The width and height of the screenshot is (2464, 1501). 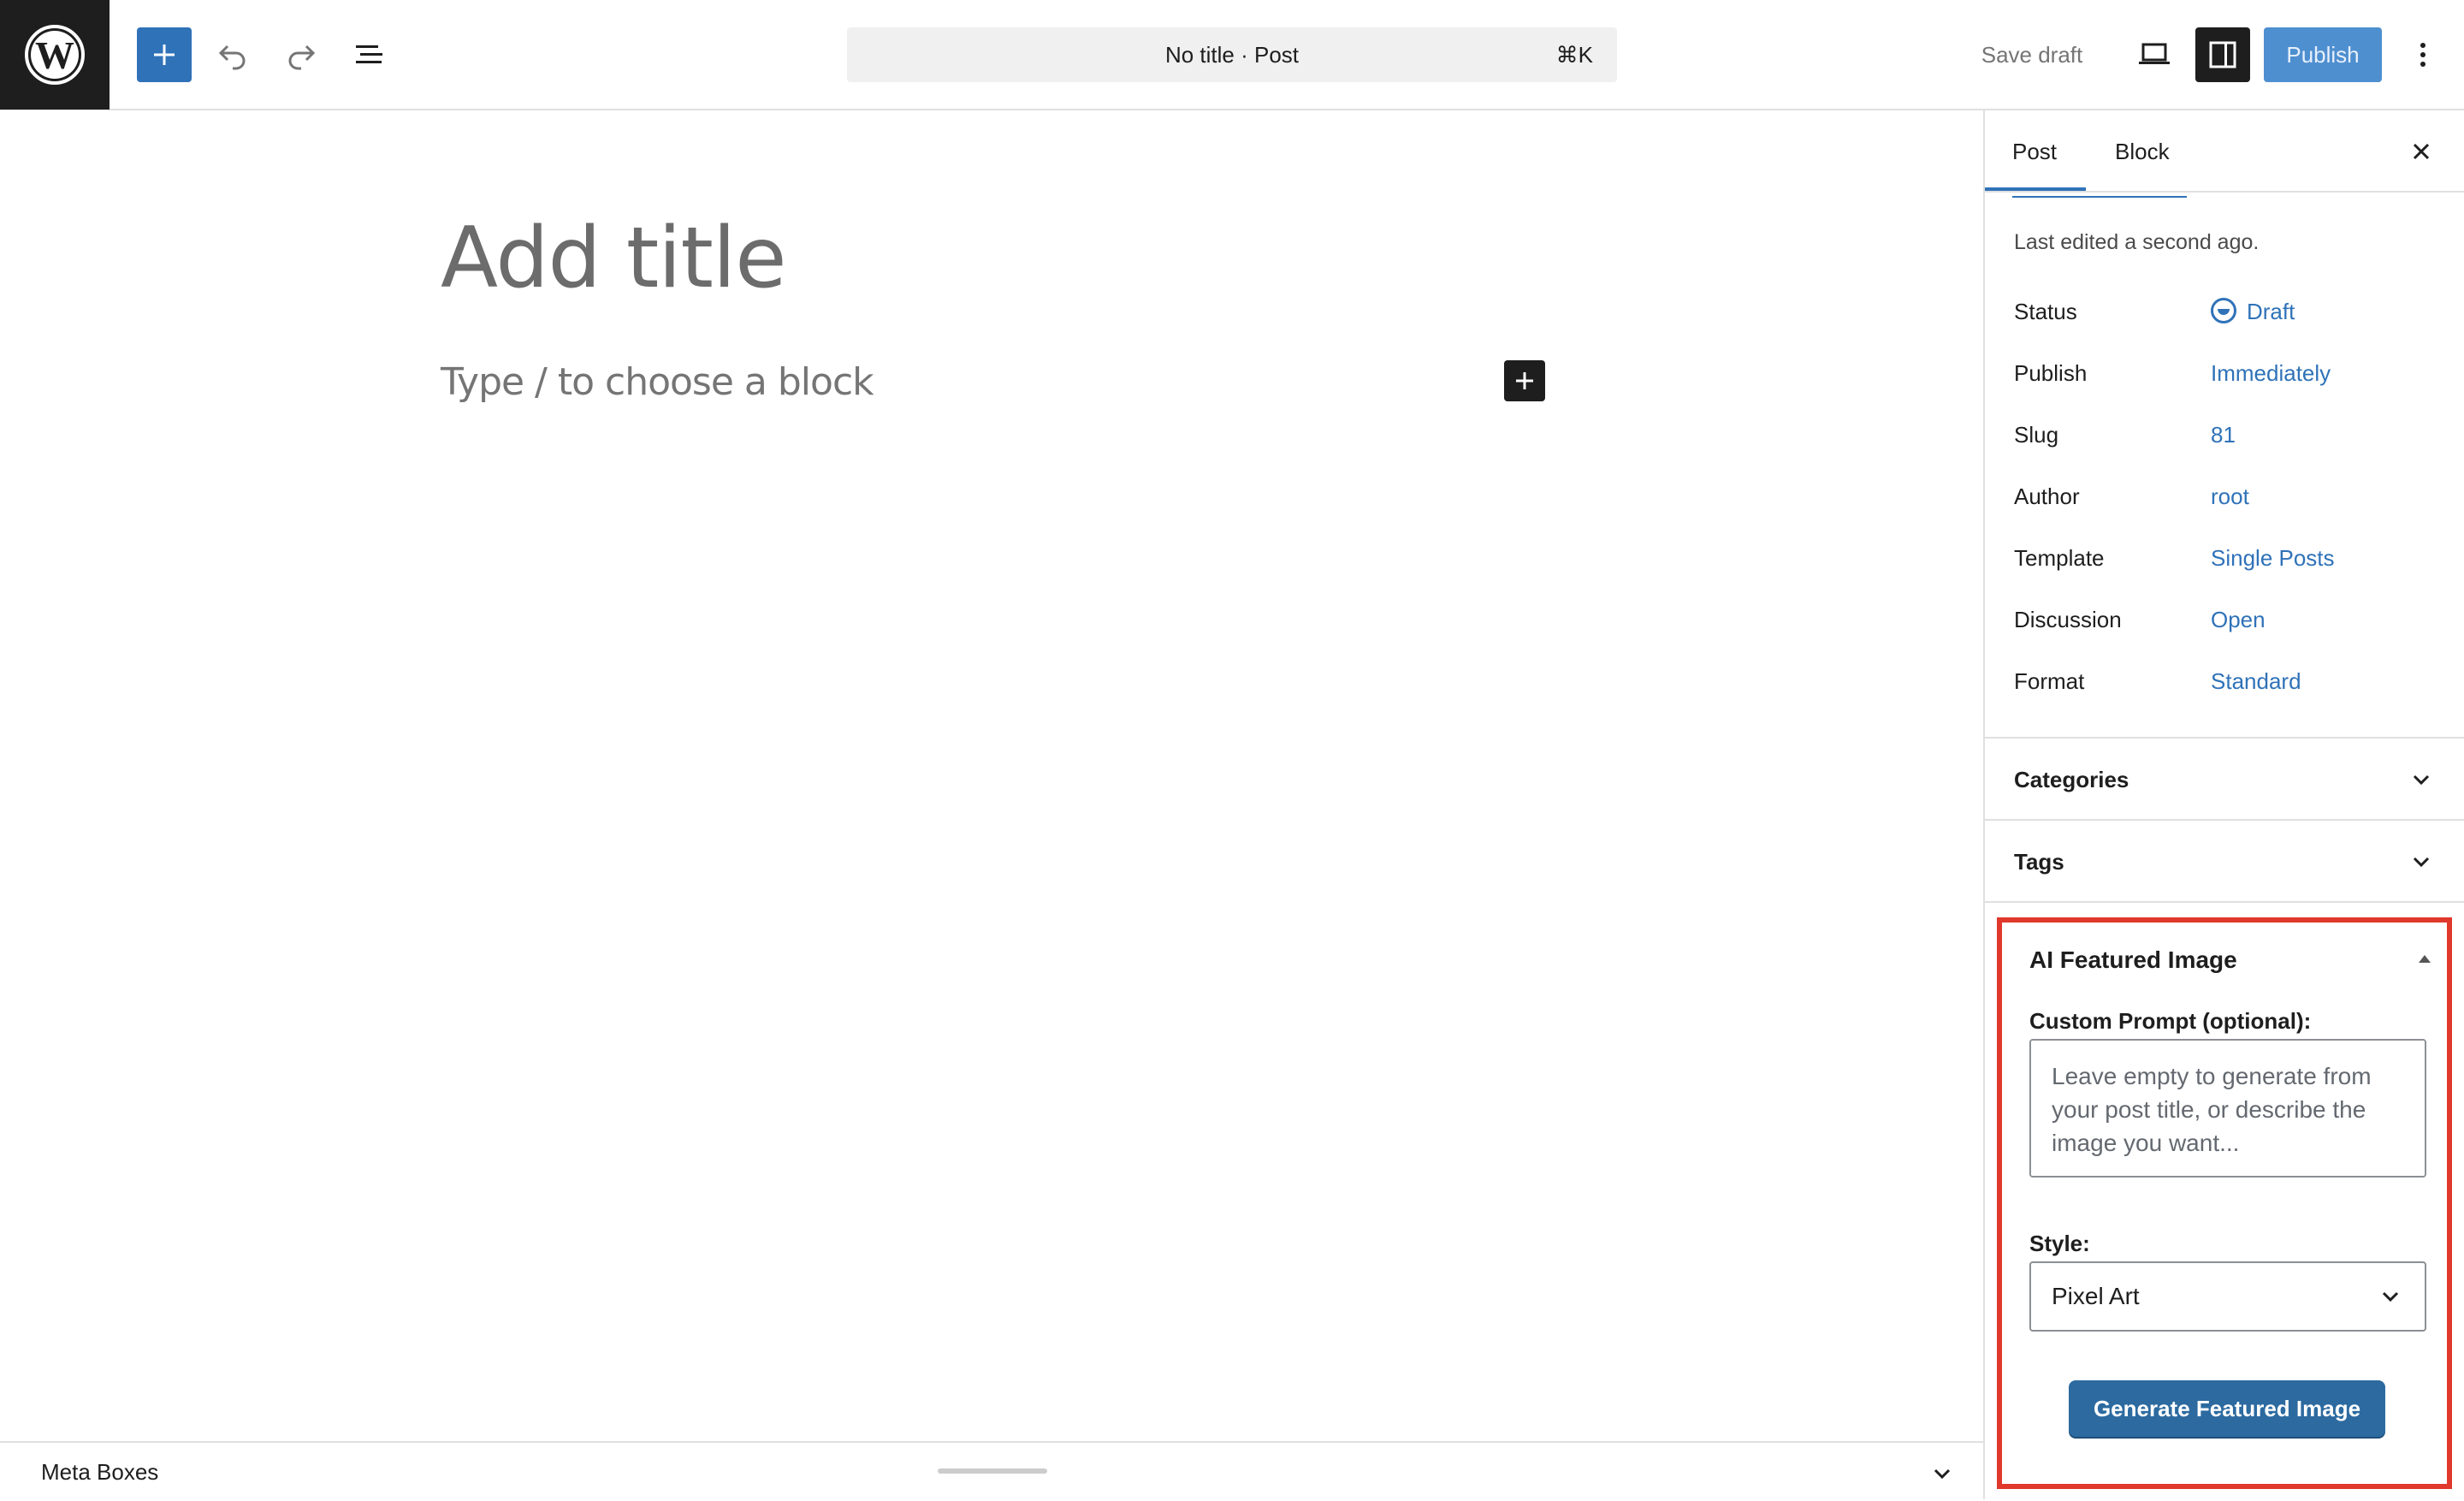 I want to click on status-value: Draft, so click(x=2253, y=312).